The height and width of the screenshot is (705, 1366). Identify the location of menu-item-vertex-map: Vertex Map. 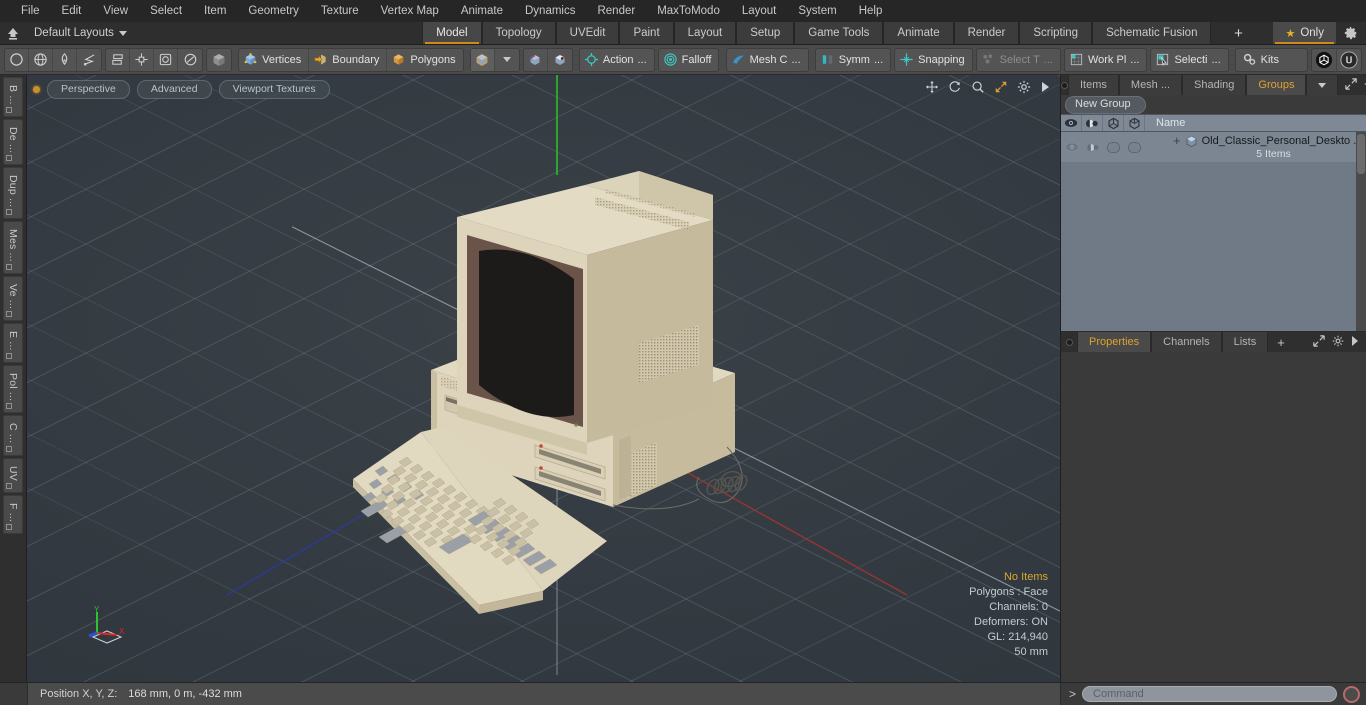
(410, 11).